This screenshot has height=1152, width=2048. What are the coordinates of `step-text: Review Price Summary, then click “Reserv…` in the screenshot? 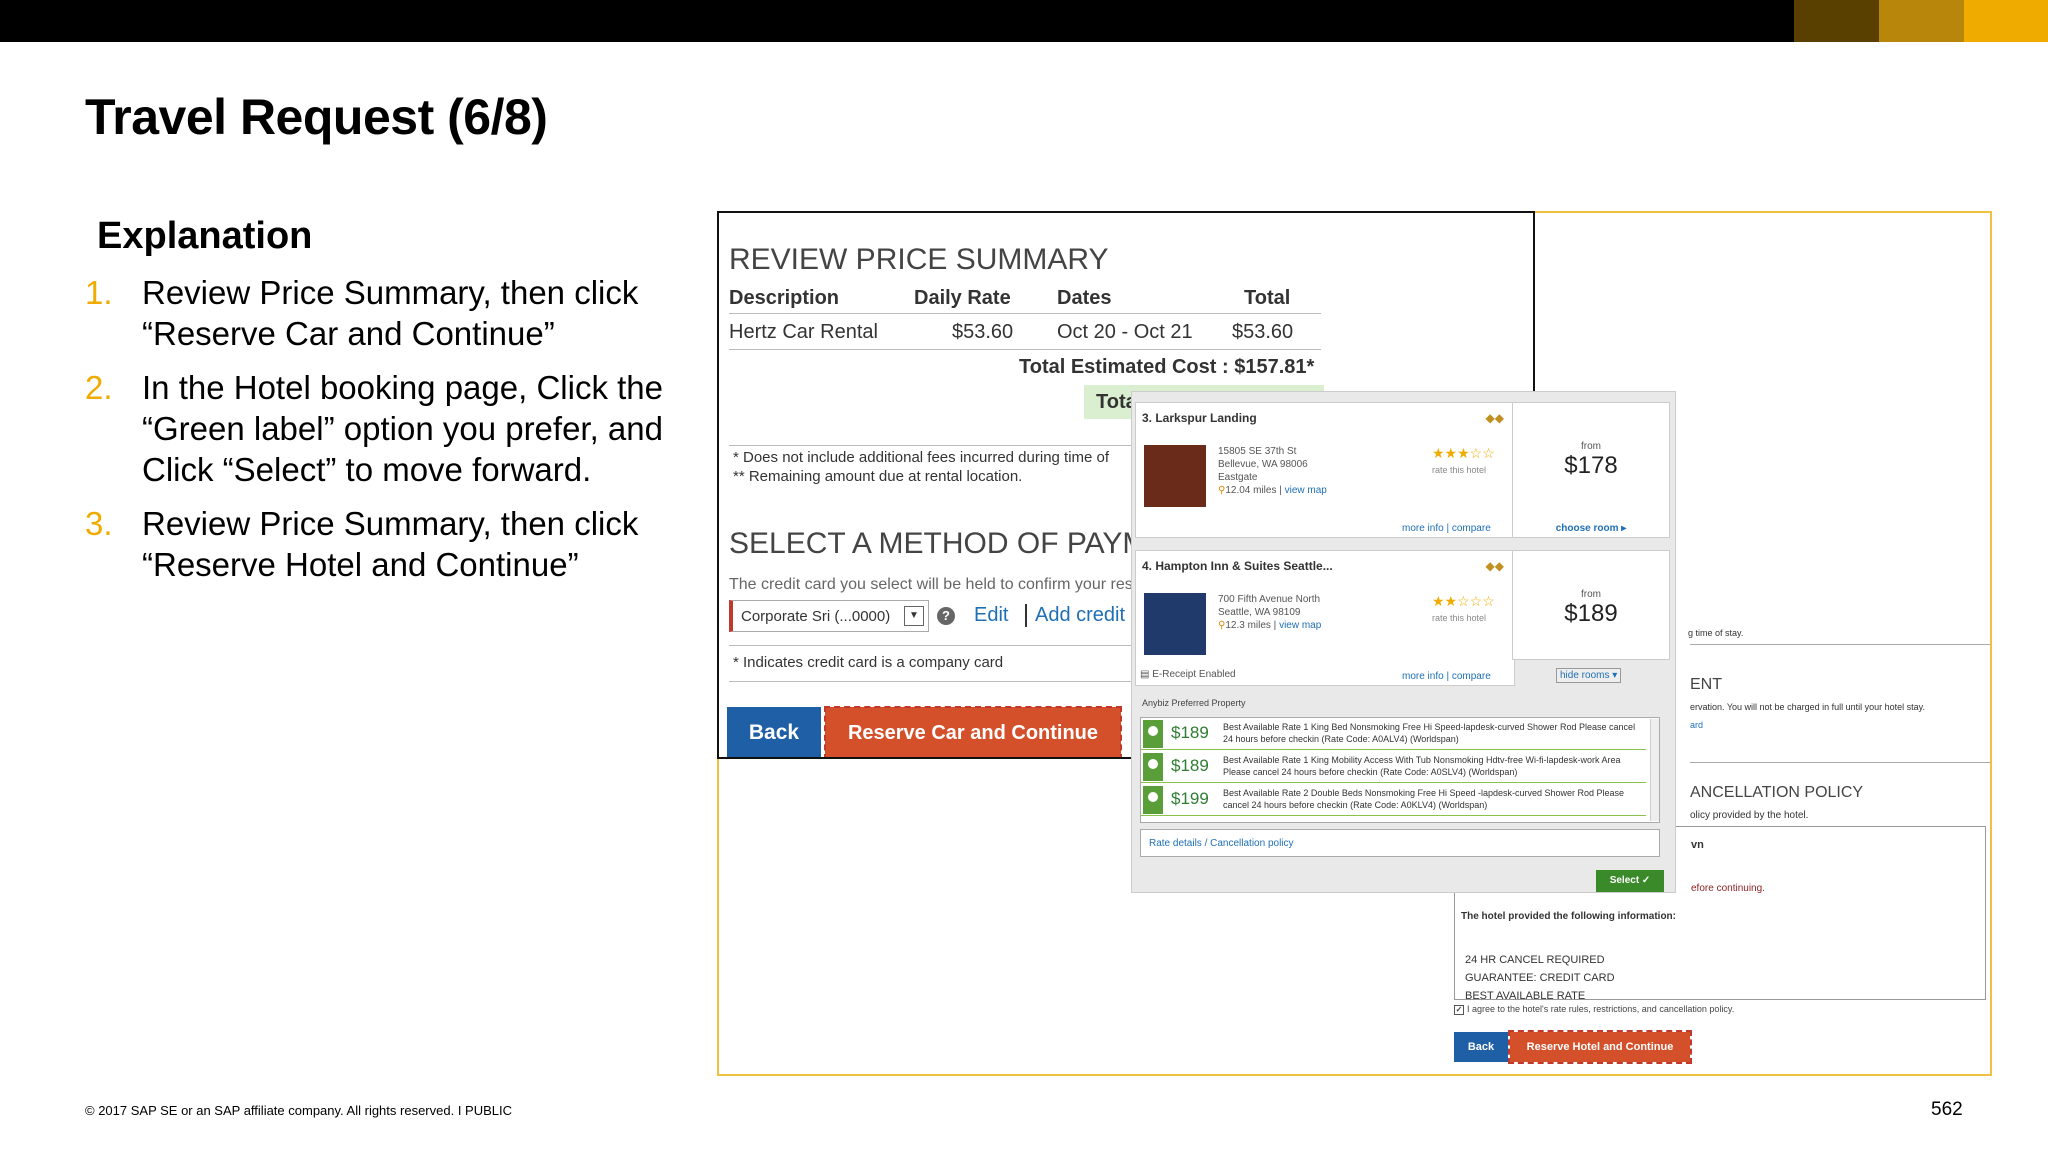 It's located at (390, 313).